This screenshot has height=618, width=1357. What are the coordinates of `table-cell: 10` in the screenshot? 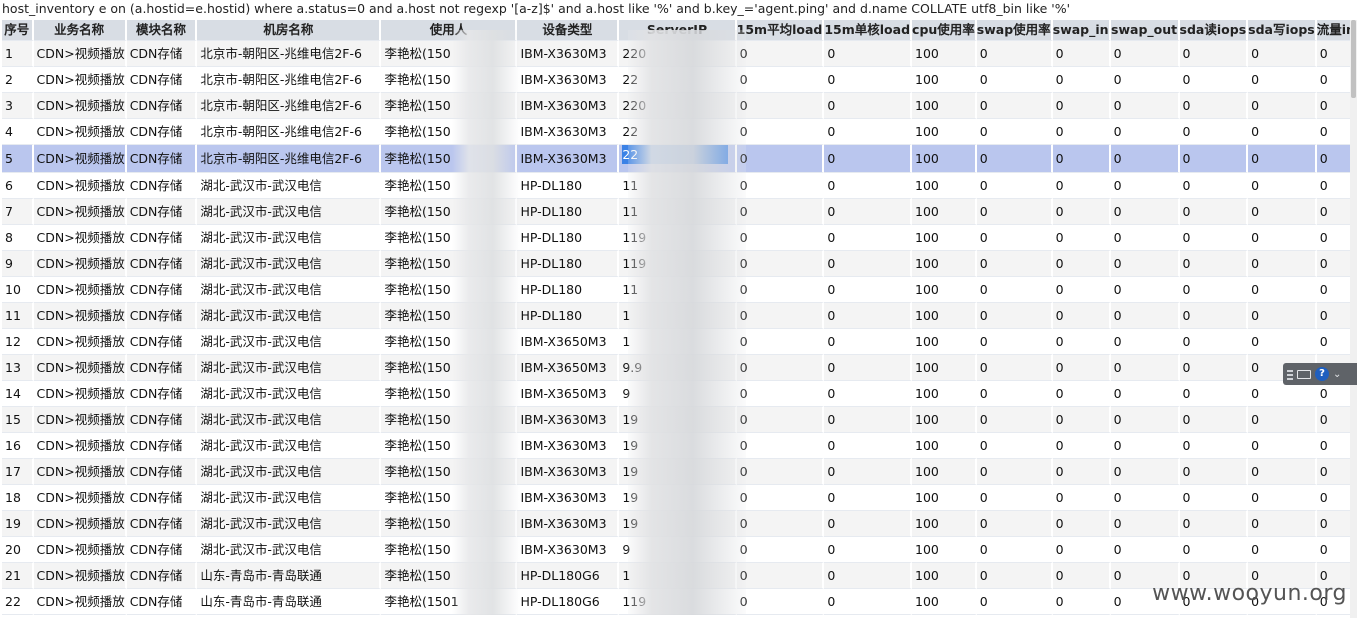 It's located at (18, 290).